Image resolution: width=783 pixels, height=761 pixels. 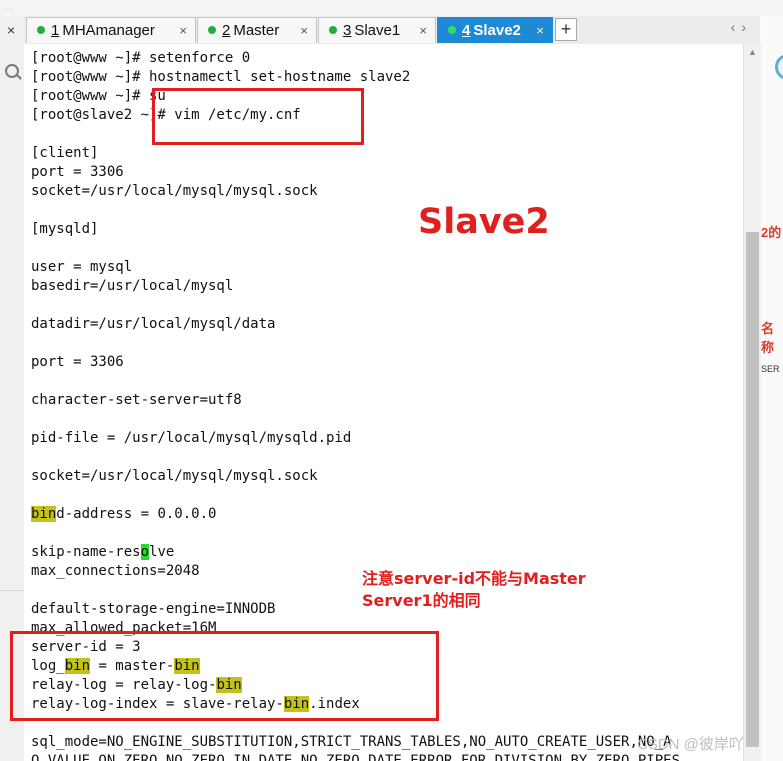 I want to click on background-text-fragment: SER, so click(x=770, y=369).